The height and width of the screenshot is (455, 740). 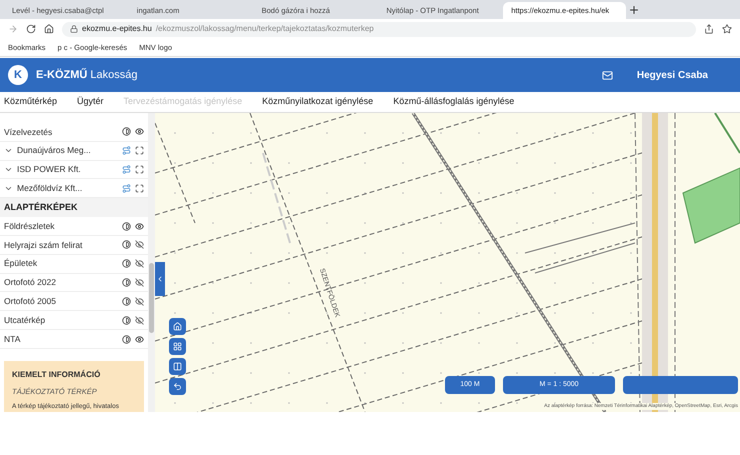 I want to click on share-icon, so click(x=709, y=29).